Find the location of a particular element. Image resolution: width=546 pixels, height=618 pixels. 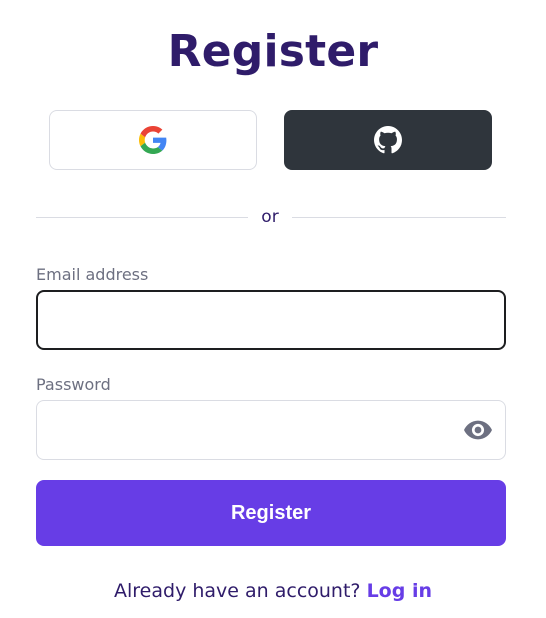

divider-text: or is located at coordinates (270, 217).